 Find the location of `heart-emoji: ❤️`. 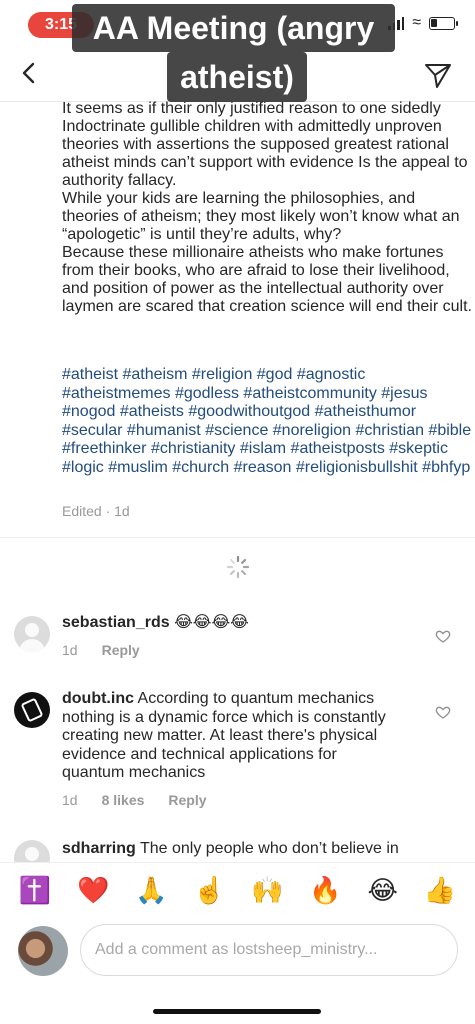

heart-emoji: ❤️ is located at coordinates (93, 891).